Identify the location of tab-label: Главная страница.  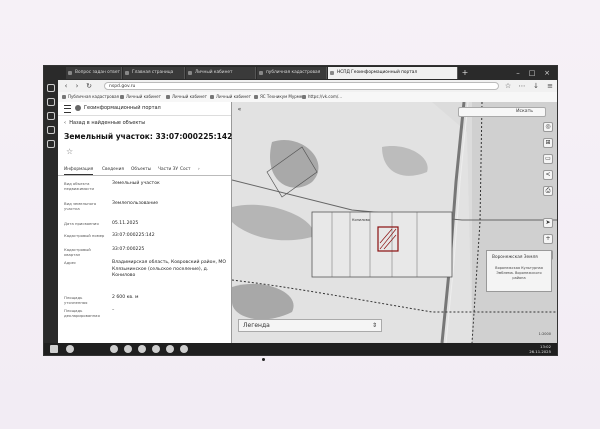
(153, 72).